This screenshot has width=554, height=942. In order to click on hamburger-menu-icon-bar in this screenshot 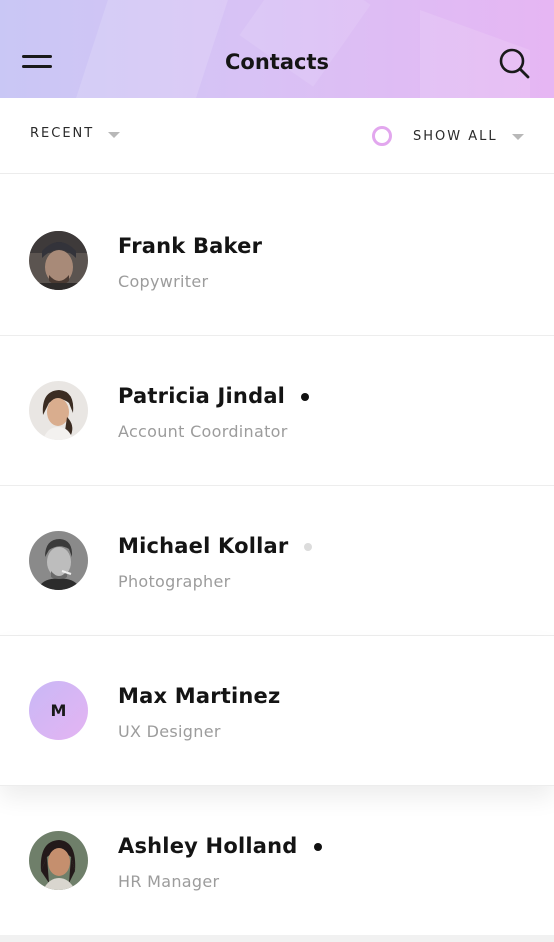, I will do `click(37, 66)`.